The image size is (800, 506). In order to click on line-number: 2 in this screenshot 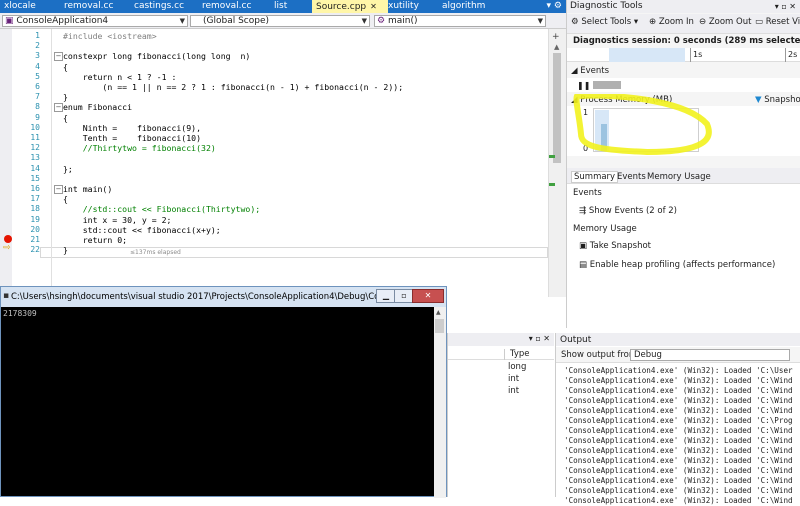, I will do `click(37, 46)`.